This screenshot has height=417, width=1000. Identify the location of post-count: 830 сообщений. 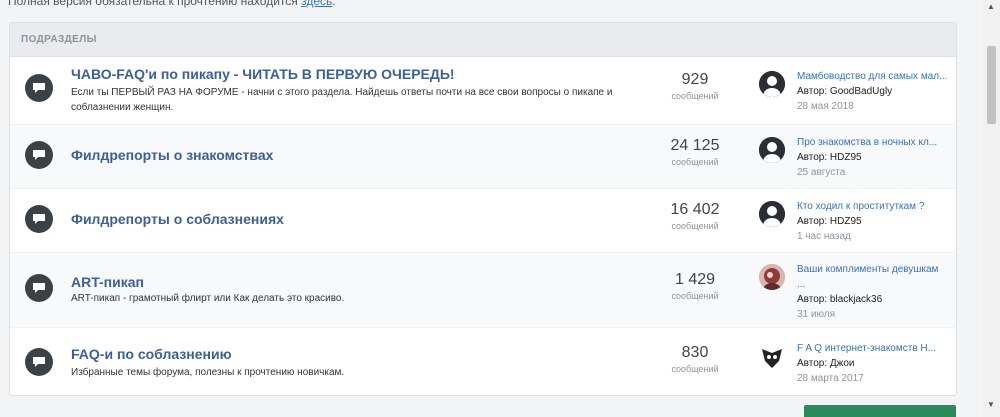
(695, 359).